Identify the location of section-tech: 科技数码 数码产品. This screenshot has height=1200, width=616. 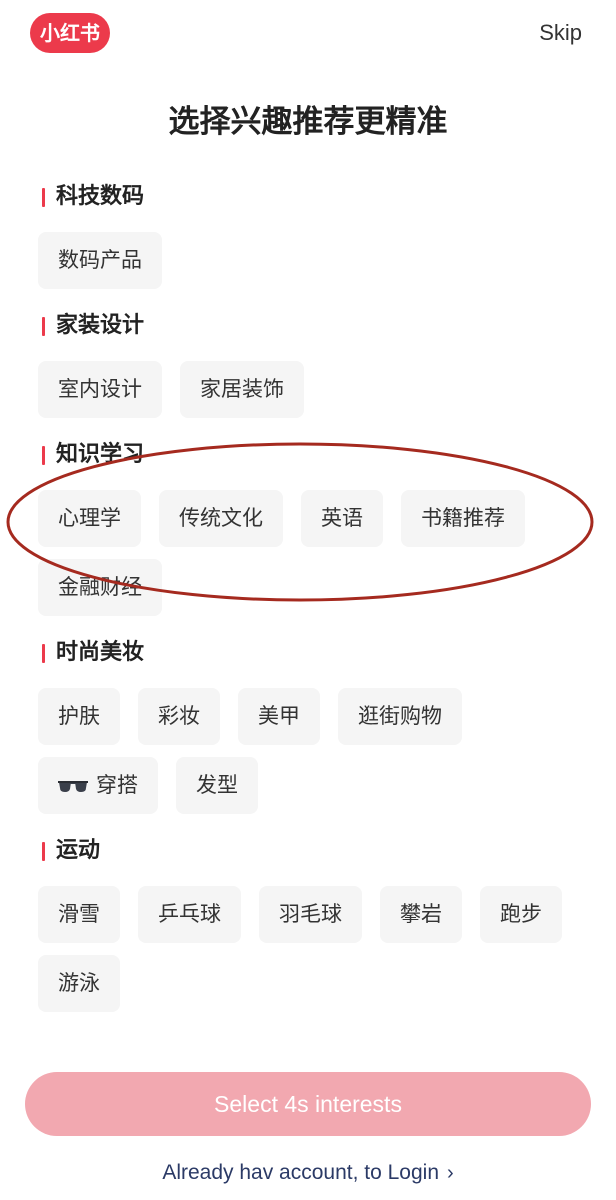
(318, 234).